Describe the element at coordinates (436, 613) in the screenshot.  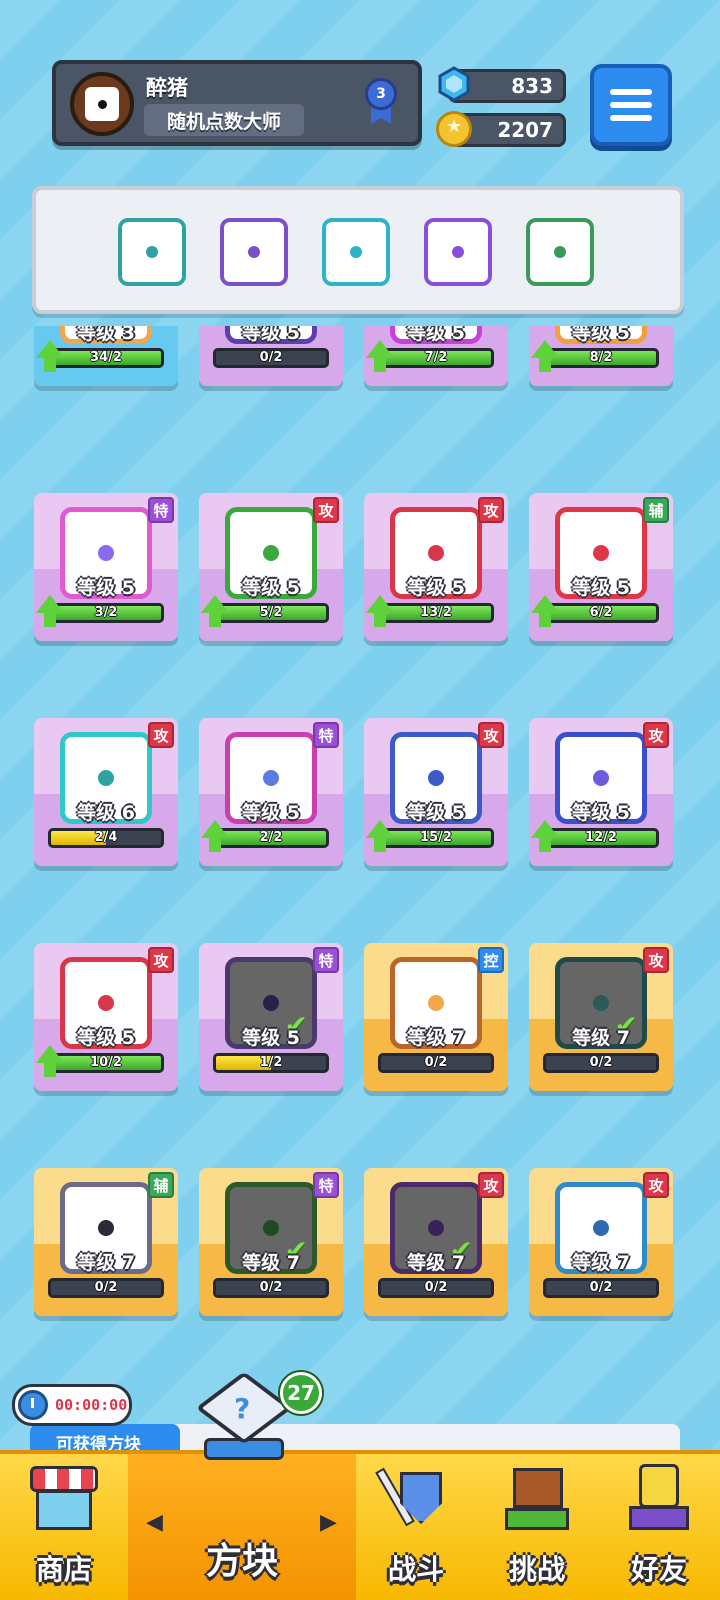
I see `upgrade-progress-bar: 13/2` at that location.